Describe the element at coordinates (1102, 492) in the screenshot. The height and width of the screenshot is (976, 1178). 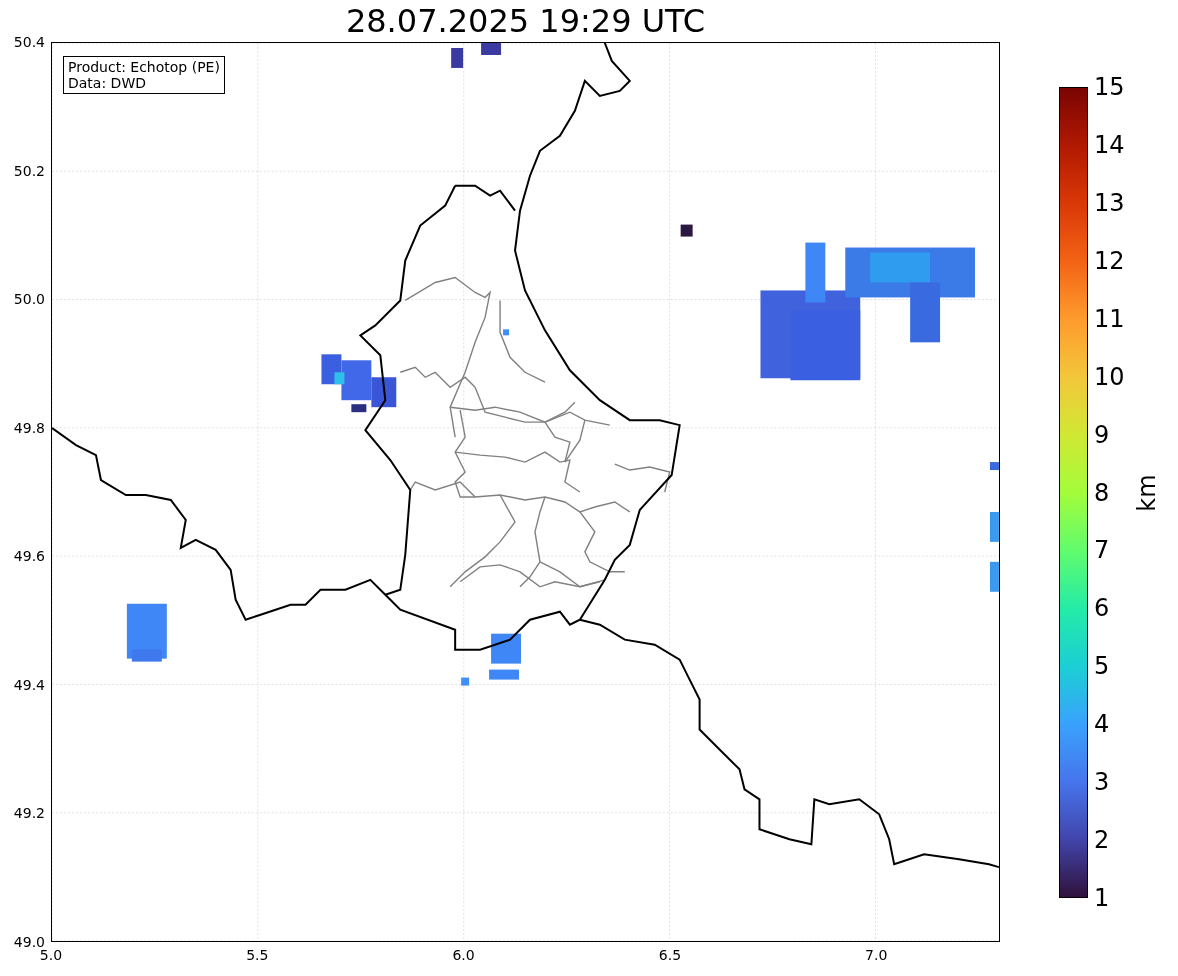
I see `colorbar-tick-label: 8` at that location.